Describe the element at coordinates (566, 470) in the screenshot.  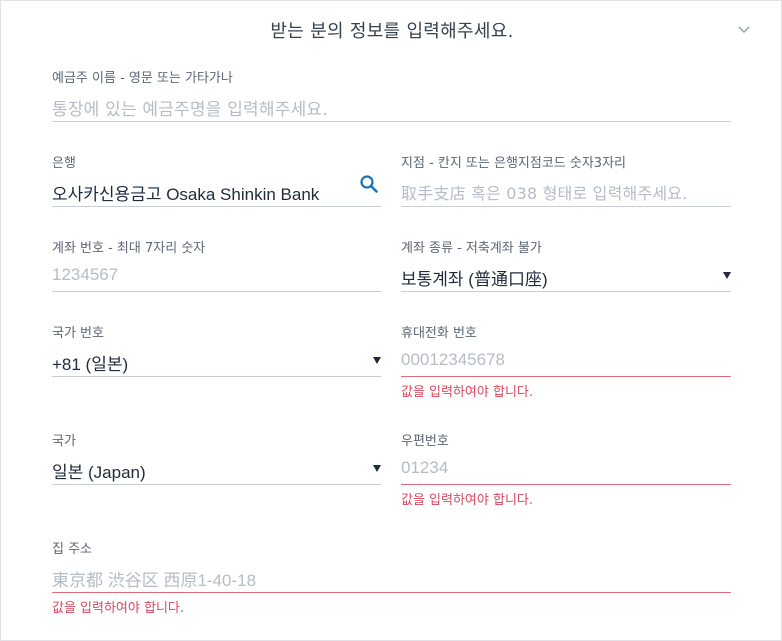
I see `postal-input: 01234` at that location.